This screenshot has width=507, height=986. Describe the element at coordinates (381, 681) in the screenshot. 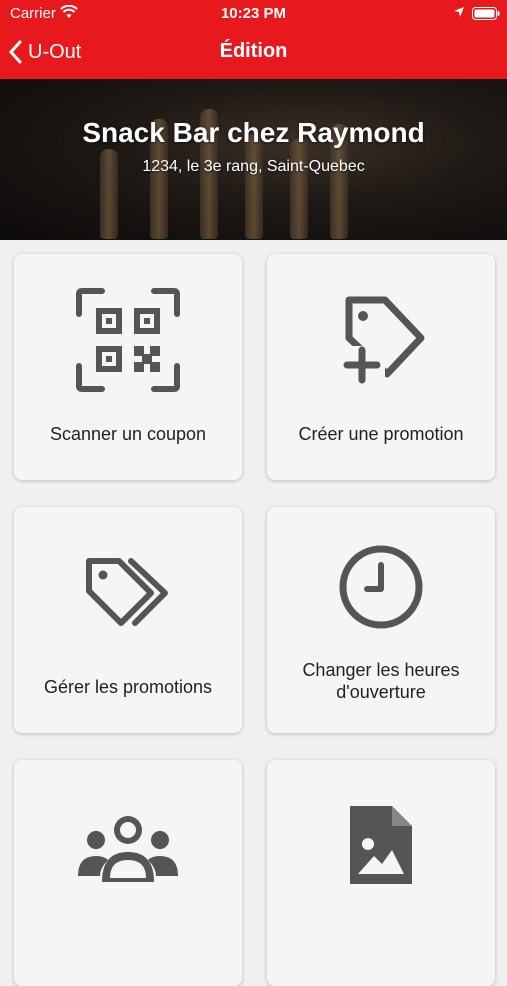

I see `opening-hours-label: Changer les heures d'ouverture` at that location.